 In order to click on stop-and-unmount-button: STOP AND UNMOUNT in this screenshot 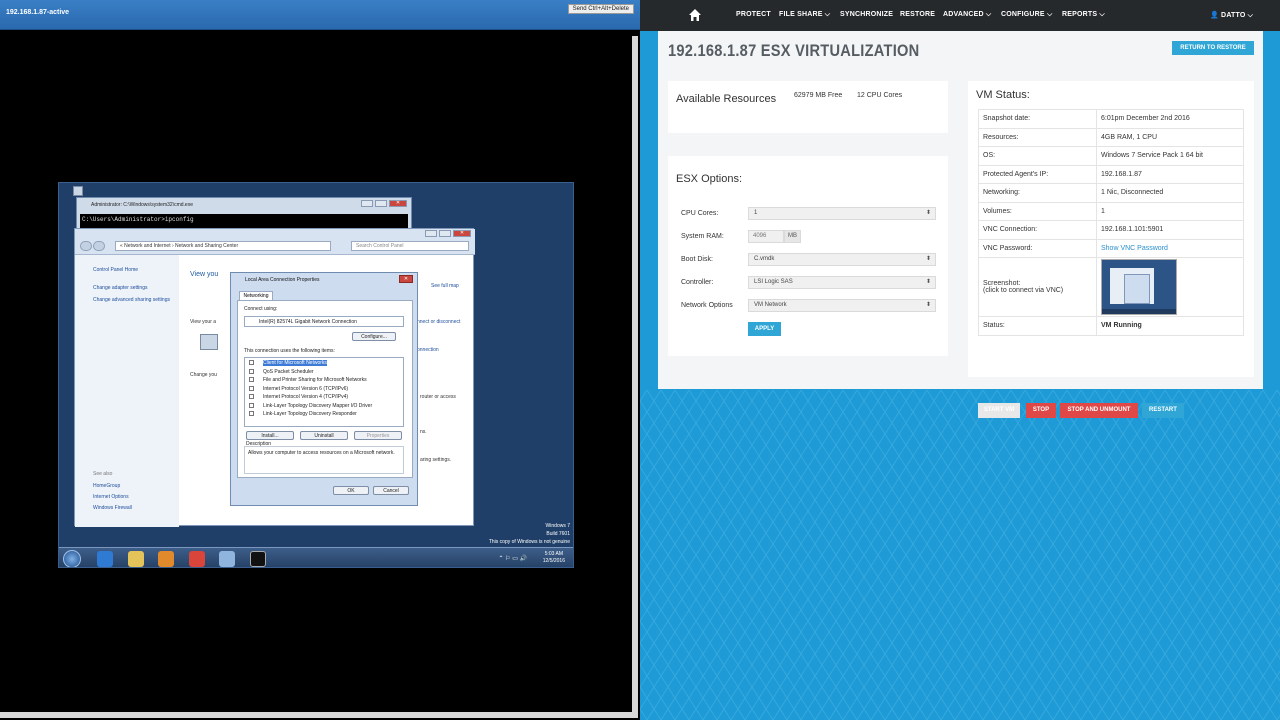, I will do `click(1099, 410)`.